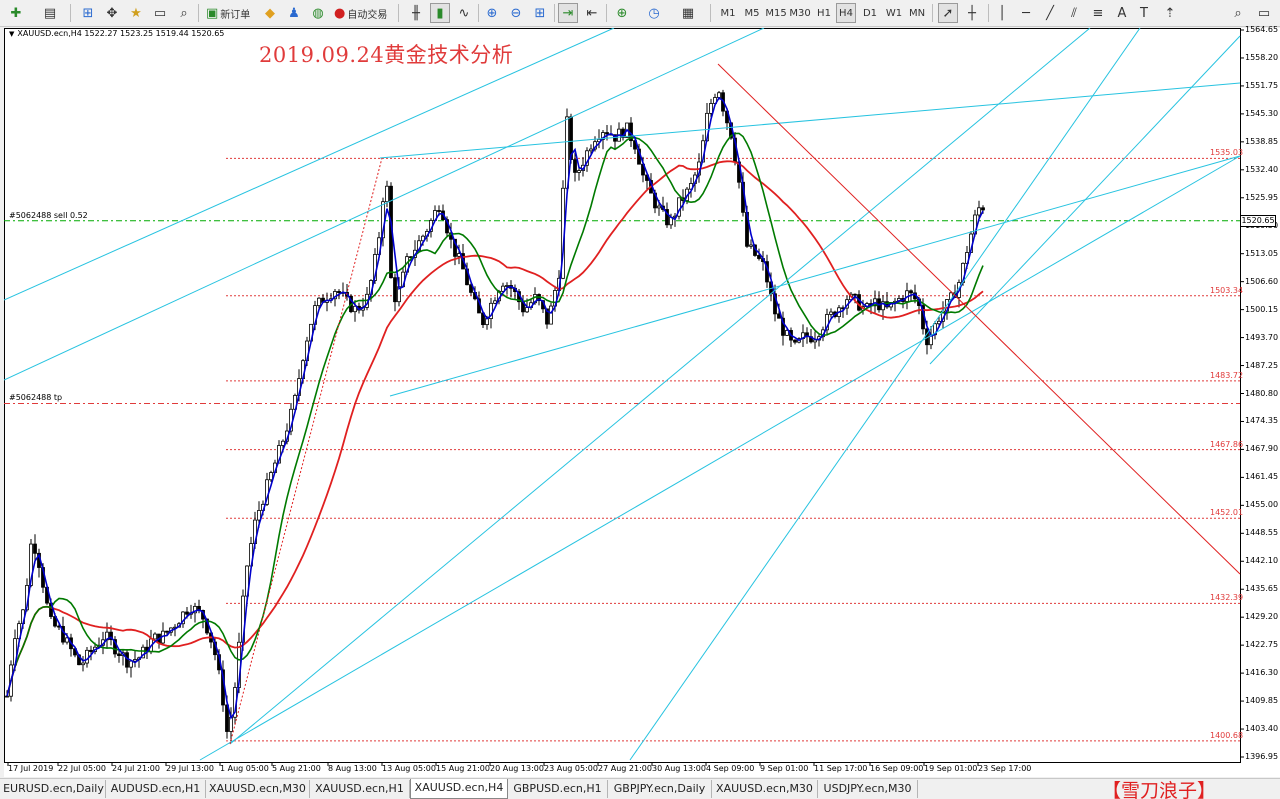 Image resolution: width=1280 pixels, height=799 pixels. Describe the element at coordinates (625, 768) in the screenshot. I see `time-tick-label: 27 Aug 21:00` at that location.